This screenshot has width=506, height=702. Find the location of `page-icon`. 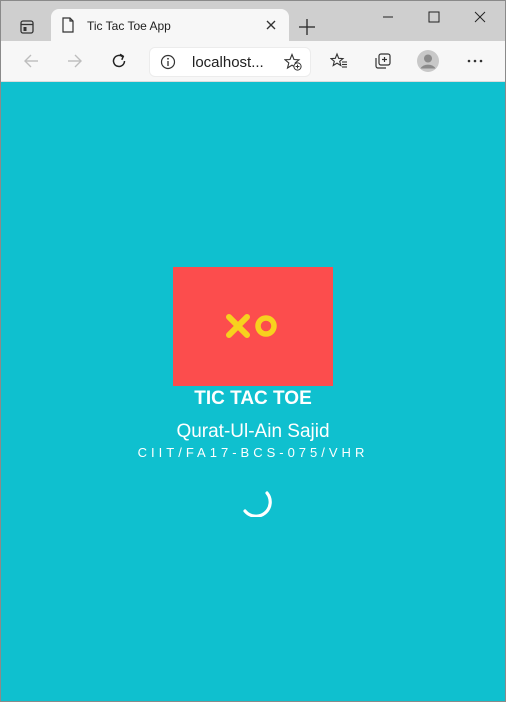

page-icon is located at coordinates (68, 25).